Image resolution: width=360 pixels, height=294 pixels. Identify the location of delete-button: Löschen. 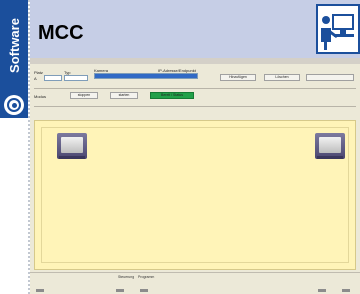
(282, 77).